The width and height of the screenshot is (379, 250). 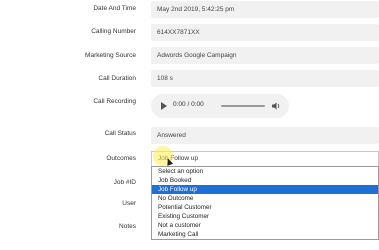 What do you see at coordinates (129, 203) in the screenshot?
I see `user-label: User` at bounding box center [129, 203].